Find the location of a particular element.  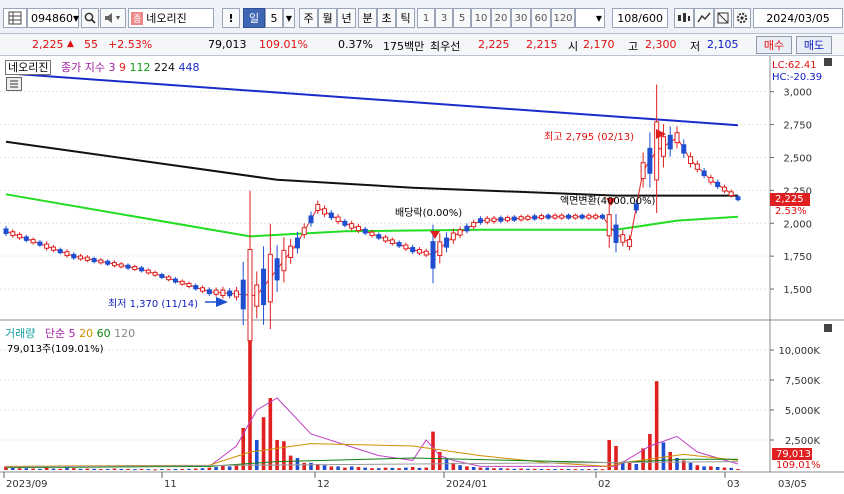

search-icon is located at coordinates (90, 18).